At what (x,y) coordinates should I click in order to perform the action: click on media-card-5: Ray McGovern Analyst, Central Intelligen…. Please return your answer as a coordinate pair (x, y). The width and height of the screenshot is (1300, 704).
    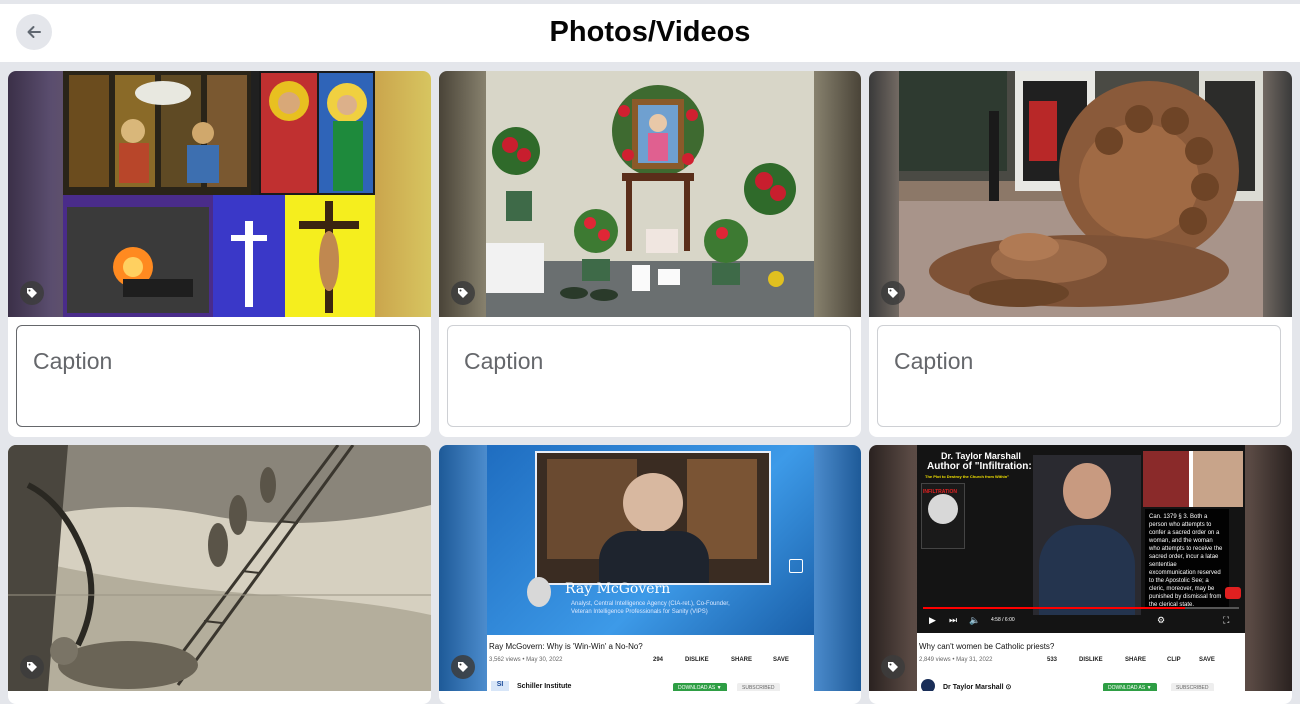
    Looking at the image, I should click on (650, 574).